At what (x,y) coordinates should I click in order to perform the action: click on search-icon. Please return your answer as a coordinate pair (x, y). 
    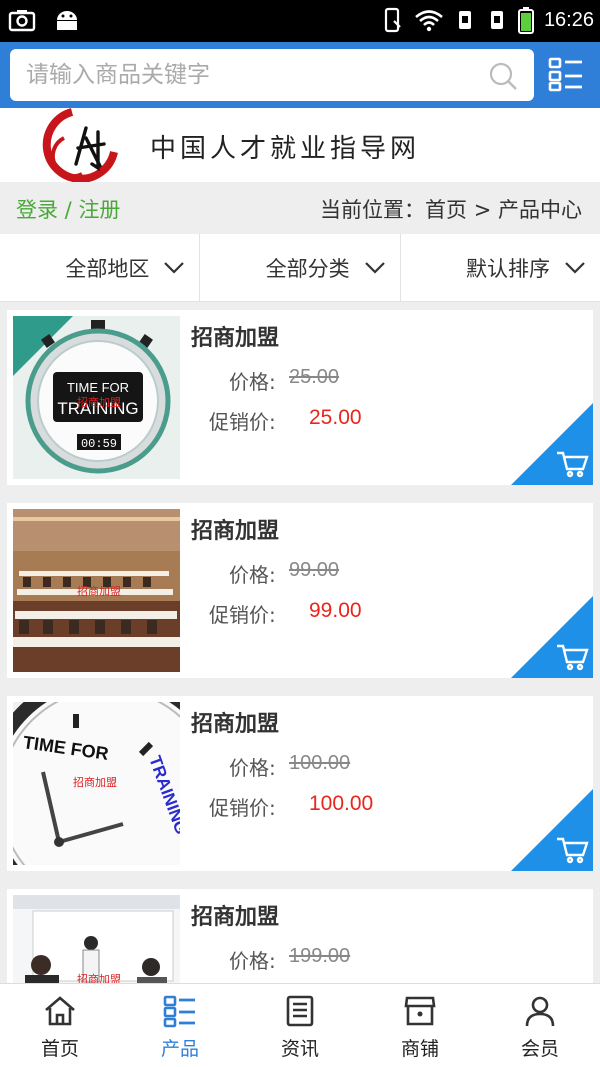
    Looking at the image, I should click on (503, 76).